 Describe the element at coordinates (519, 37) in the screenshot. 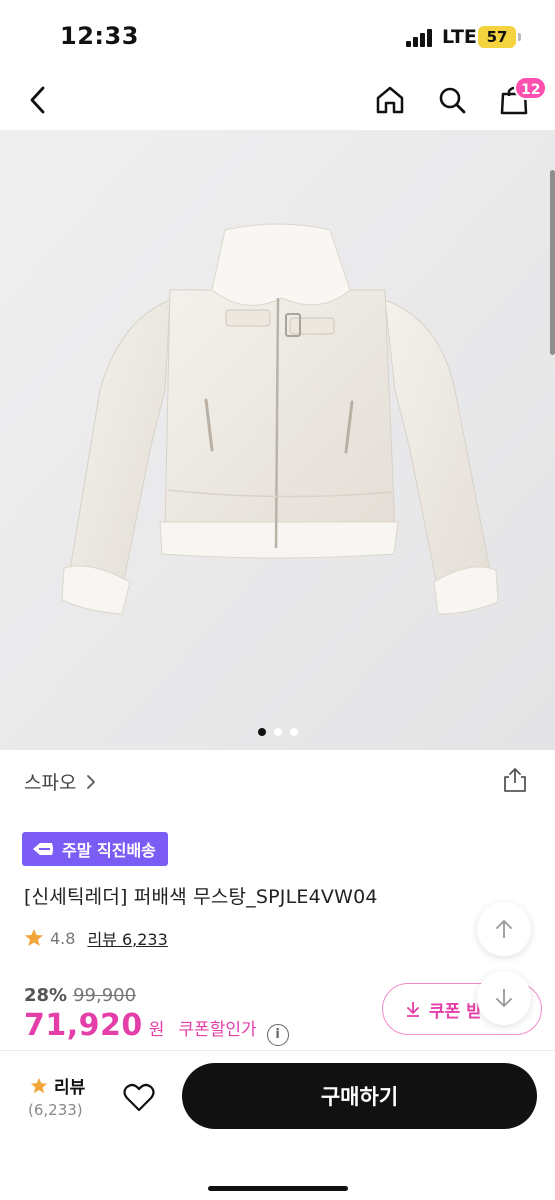

I see `battery-tip` at that location.